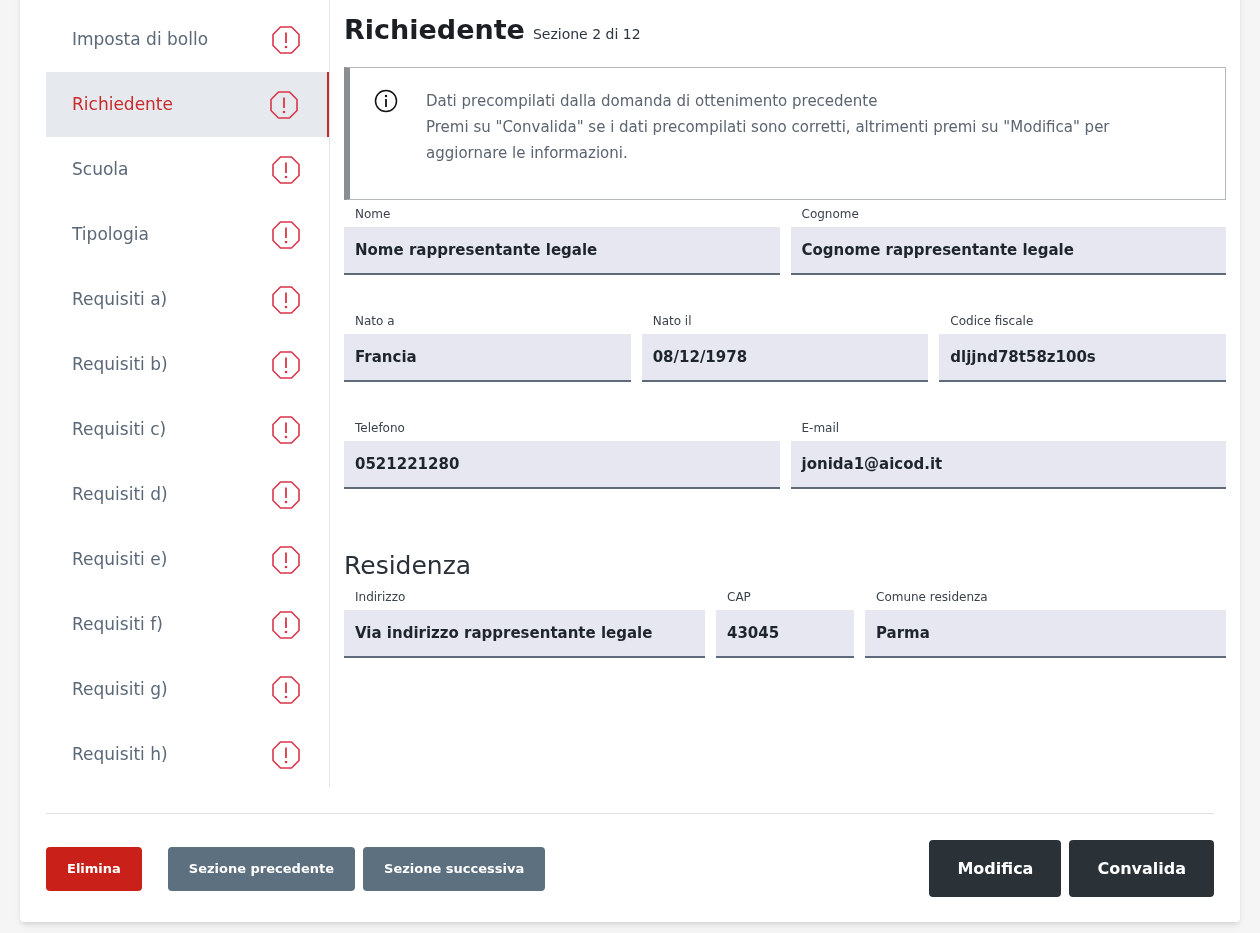  Describe the element at coordinates (768, 140) in the screenshot. I see `notice-text: Premi su "Convalida" se i dati precompilati sono corretti, altrimenti premi su "Modifica" per aggiornare le informazioni.` at that location.